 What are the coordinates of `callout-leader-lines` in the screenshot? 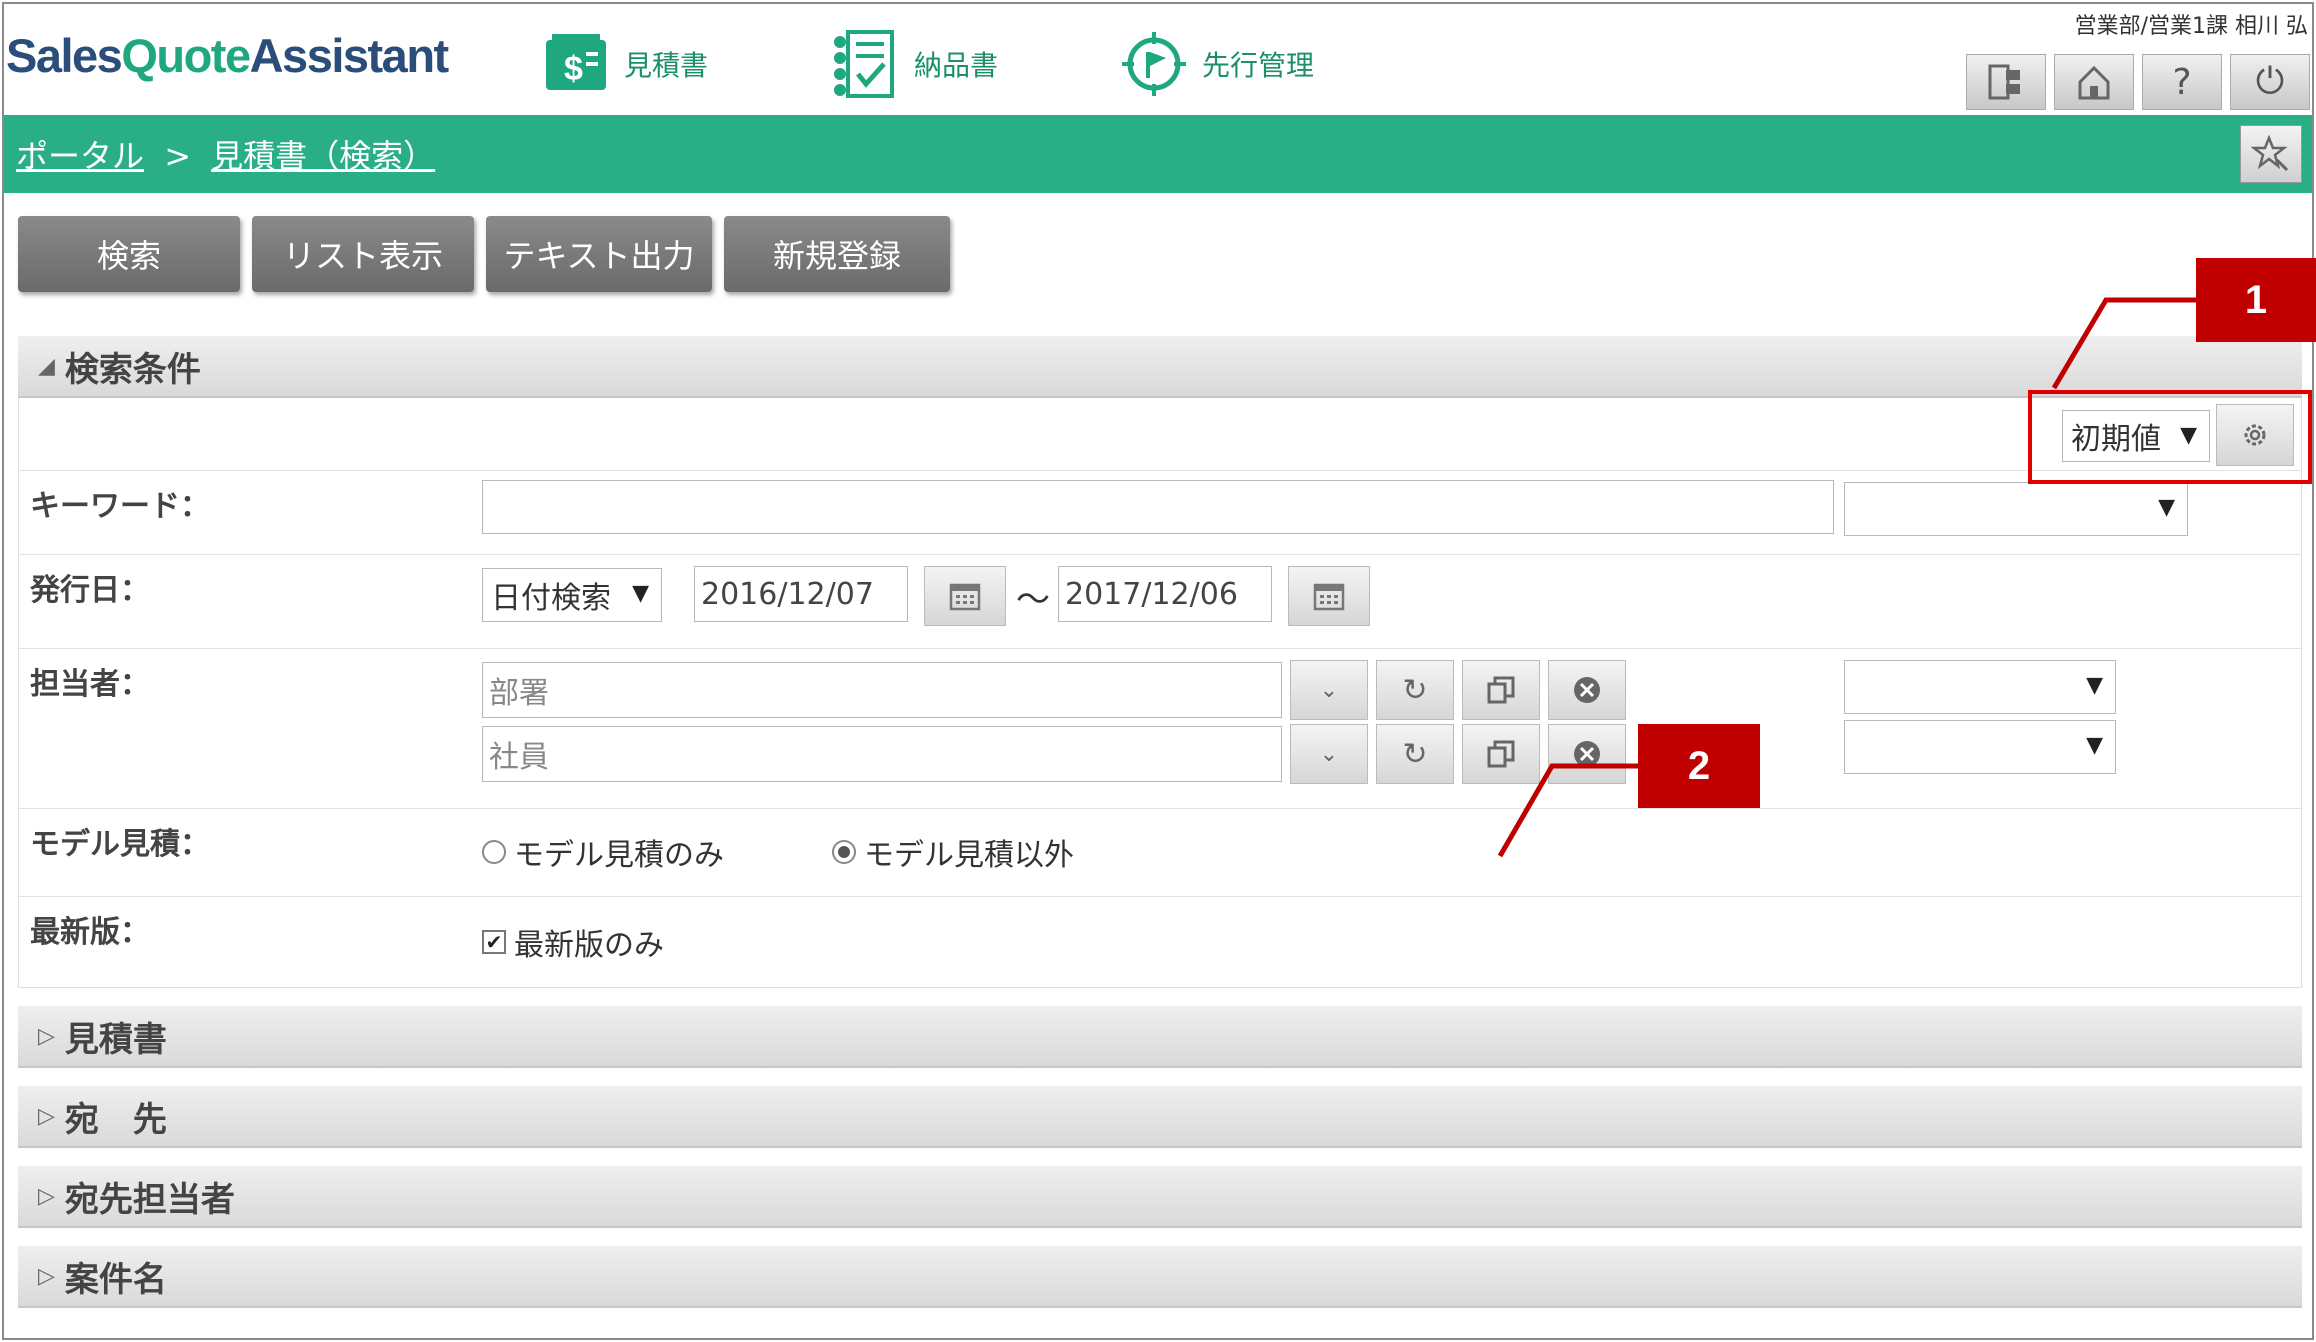 It's located at (1847, 577).